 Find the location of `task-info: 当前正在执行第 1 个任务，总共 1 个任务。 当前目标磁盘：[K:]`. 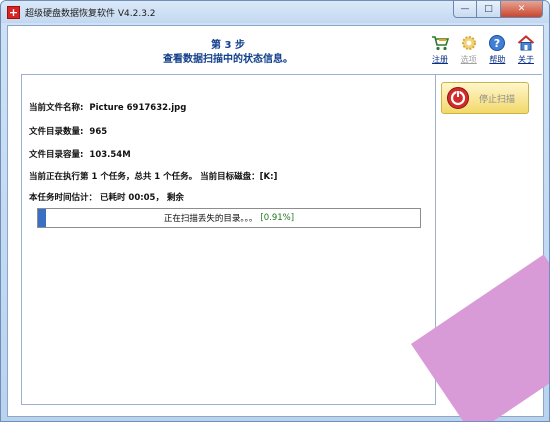

task-info: 当前正在执行第 1 个任务，总共 1 个任务。 当前目标磁盘：[K:] is located at coordinates (153, 177).